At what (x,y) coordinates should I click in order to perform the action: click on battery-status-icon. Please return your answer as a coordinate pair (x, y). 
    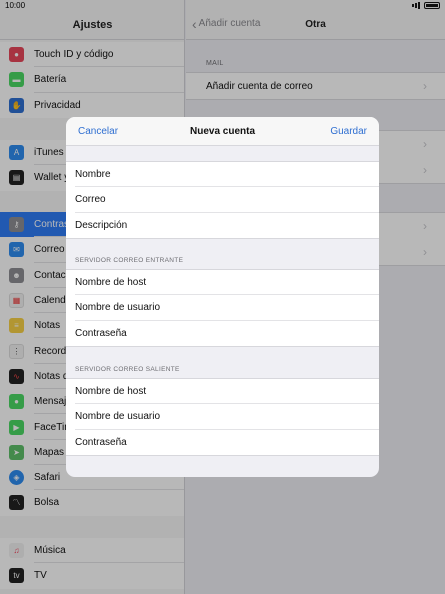
    Looking at the image, I should click on (432, 5).